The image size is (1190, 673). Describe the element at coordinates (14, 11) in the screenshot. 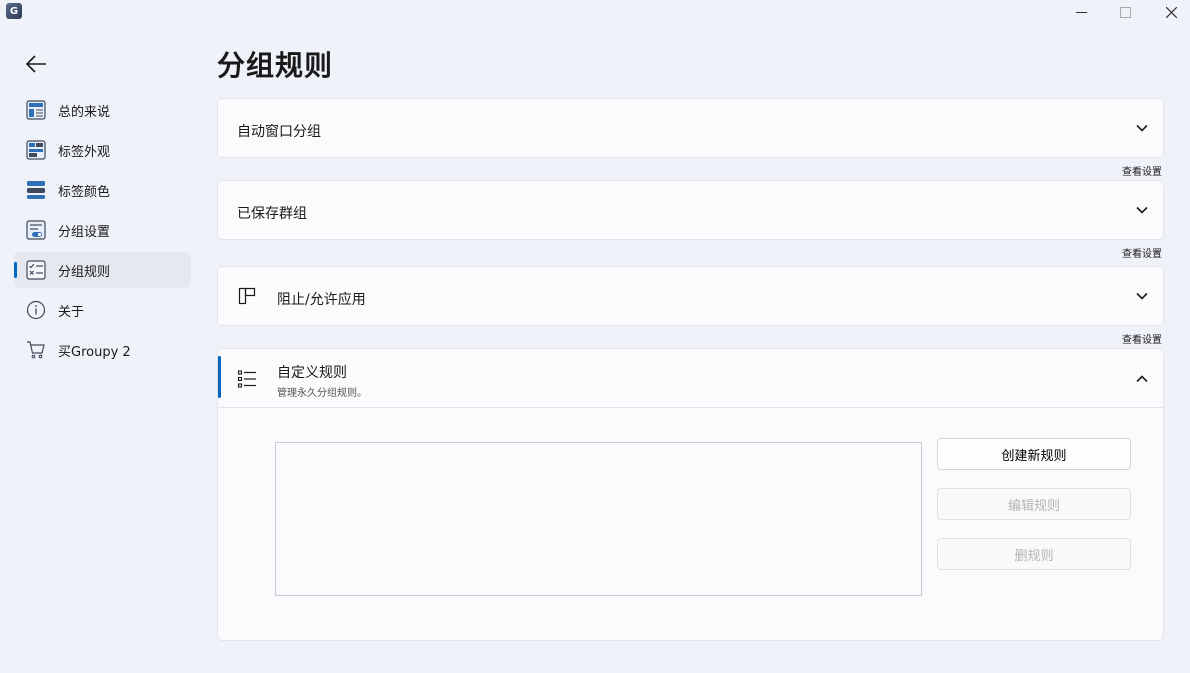

I see `app-icon: G` at that location.